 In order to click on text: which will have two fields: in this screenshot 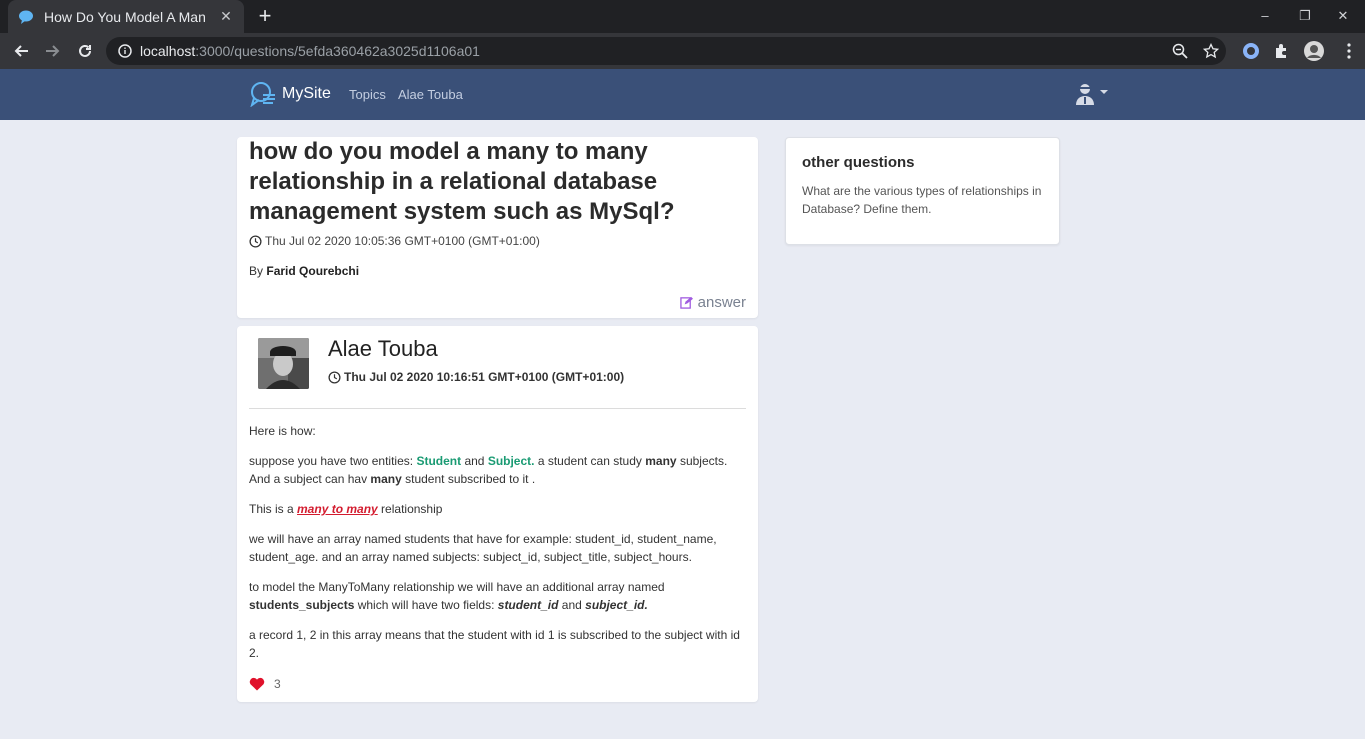, I will do `click(426, 605)`.